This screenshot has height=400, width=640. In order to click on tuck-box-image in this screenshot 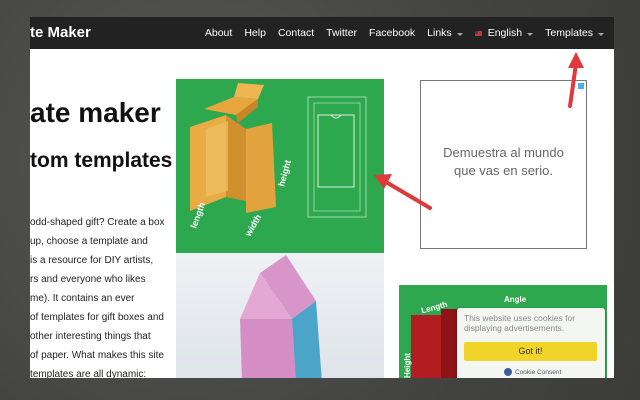, I will do `click(280, 315)`.